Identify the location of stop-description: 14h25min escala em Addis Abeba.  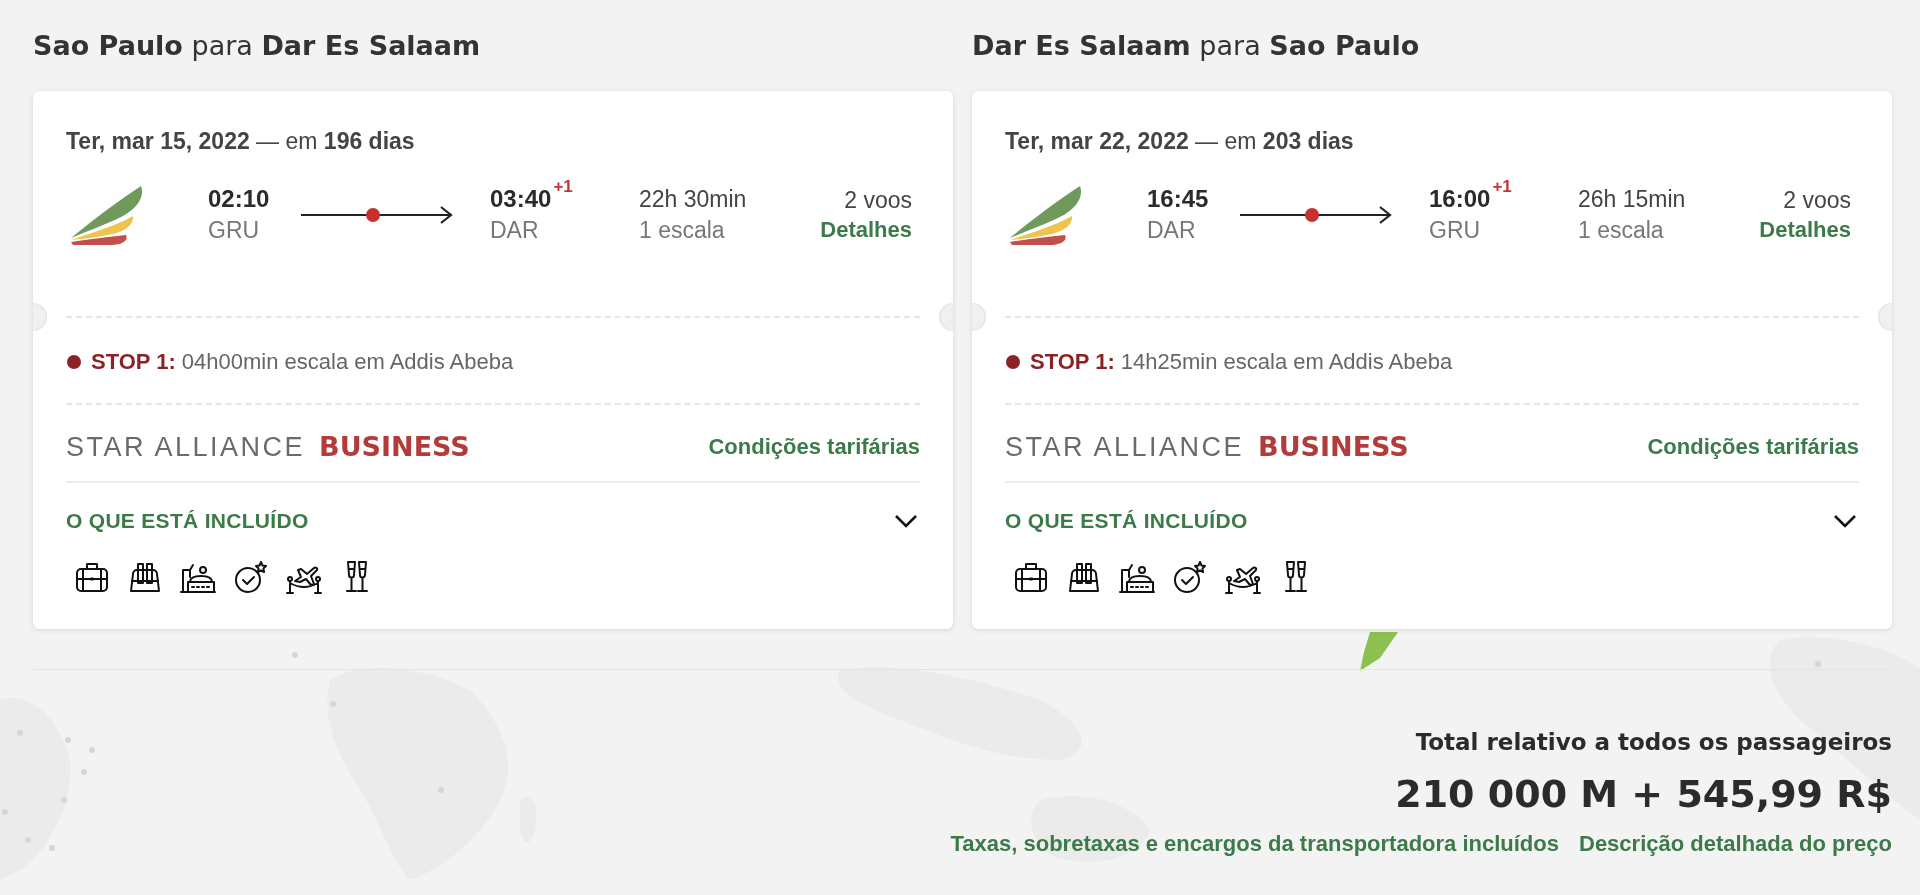
(1286, 362).